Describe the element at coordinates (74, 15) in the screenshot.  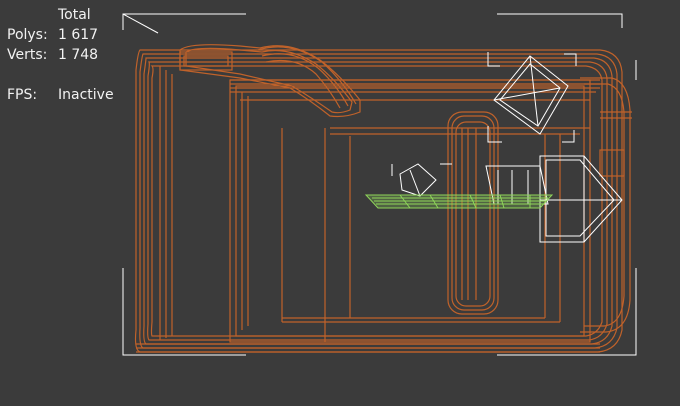
I see `stats-header: Total` at that location.